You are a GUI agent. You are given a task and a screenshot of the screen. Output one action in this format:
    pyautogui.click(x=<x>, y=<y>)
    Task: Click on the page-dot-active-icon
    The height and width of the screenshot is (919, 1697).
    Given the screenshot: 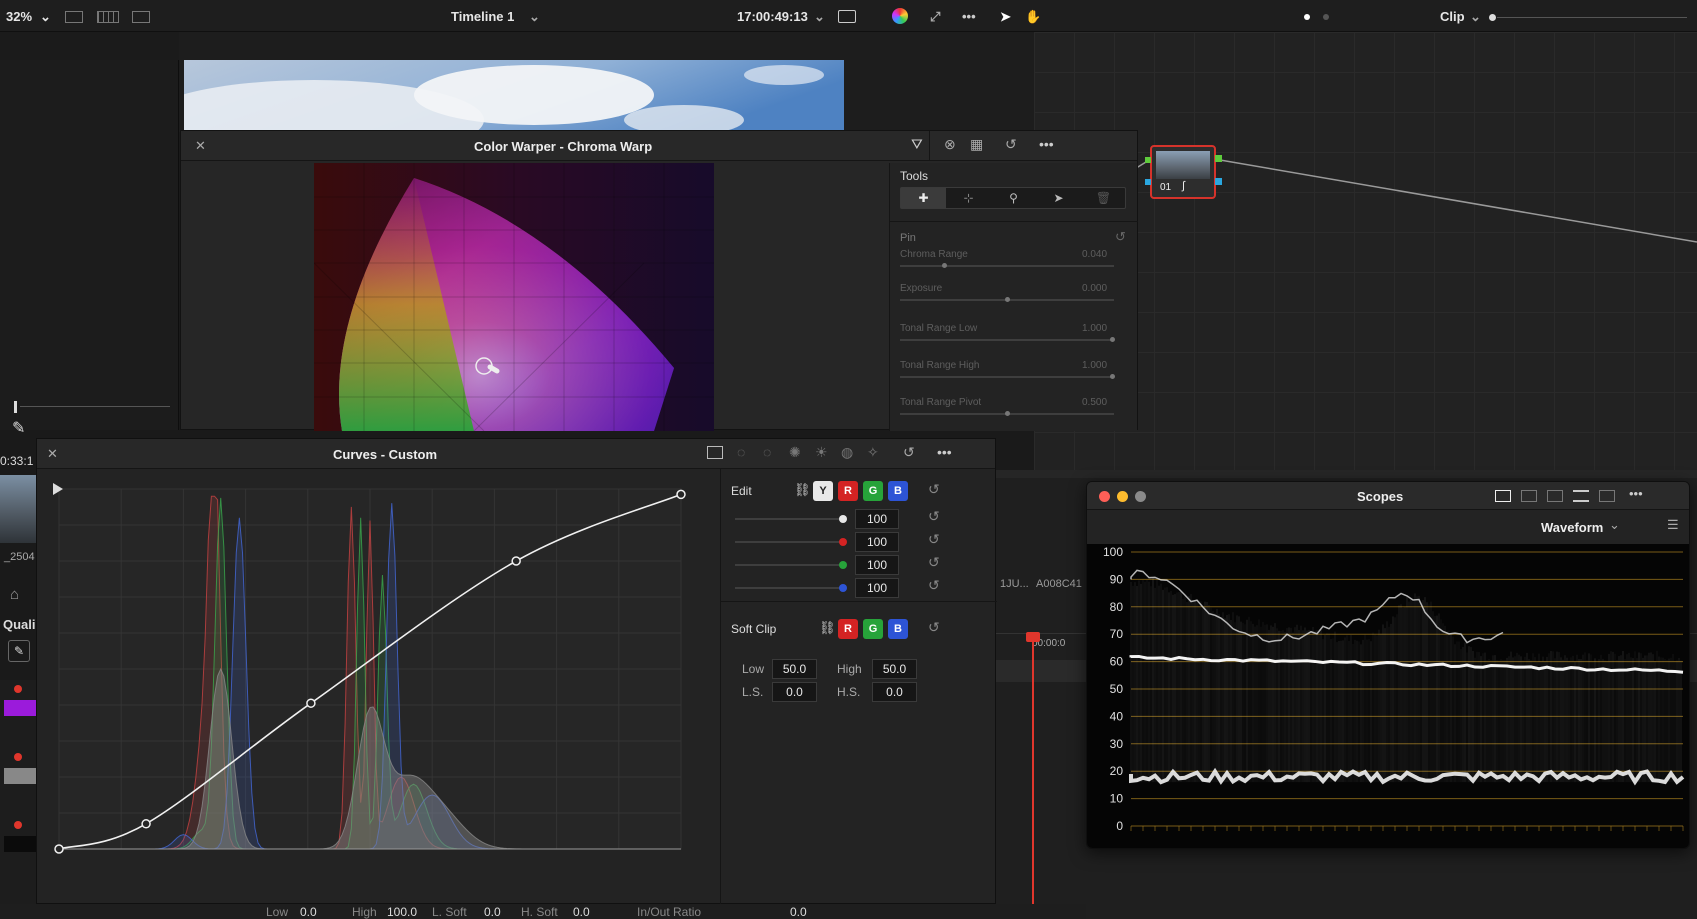 What is the action you would take?
    pyautogui.click(x=1307, y=17)
    